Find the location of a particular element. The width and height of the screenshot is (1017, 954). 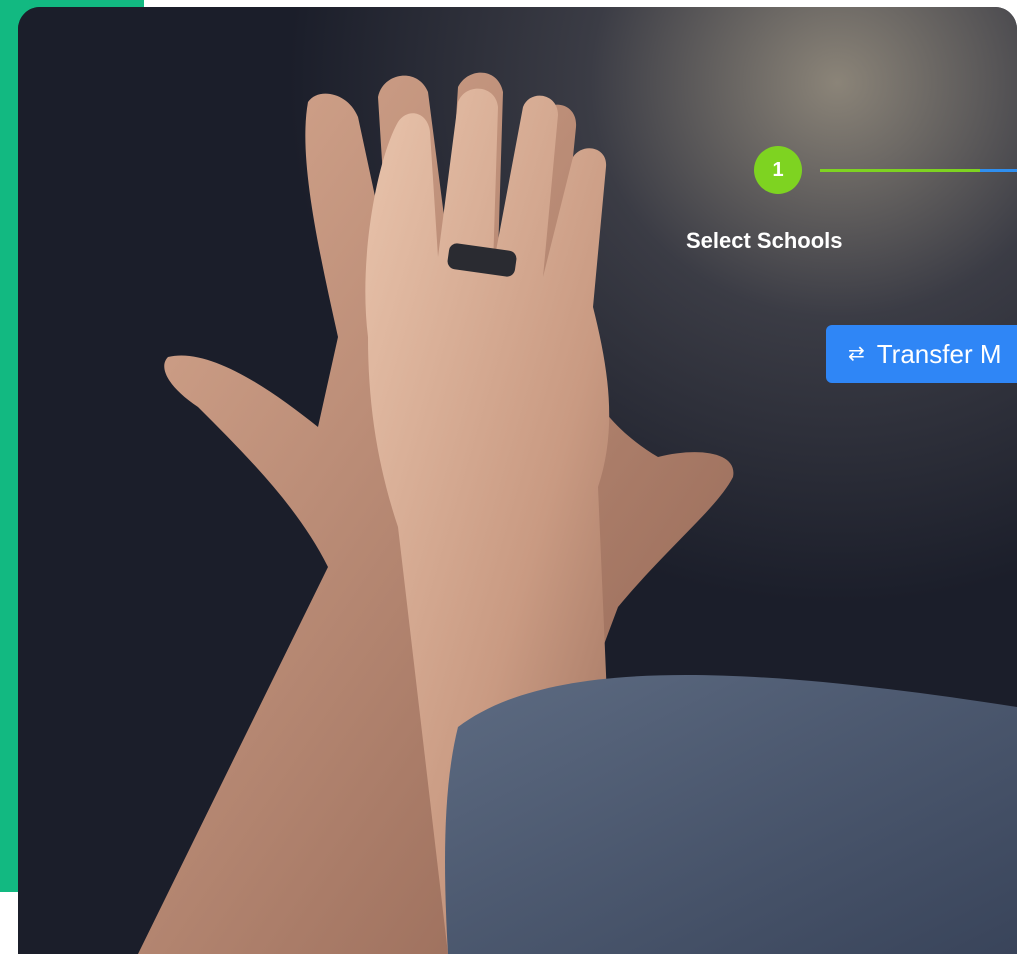

step-1-number: 1 is located at coordinates (778, 169).